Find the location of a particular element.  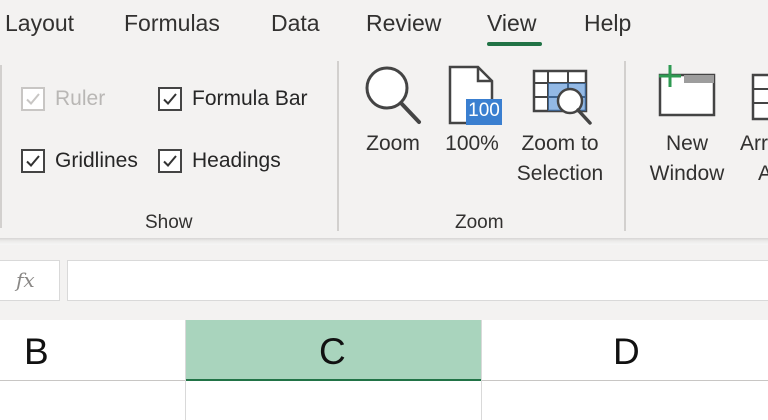

zoom-100-badge: 100 is located at coordinates (484, 110).